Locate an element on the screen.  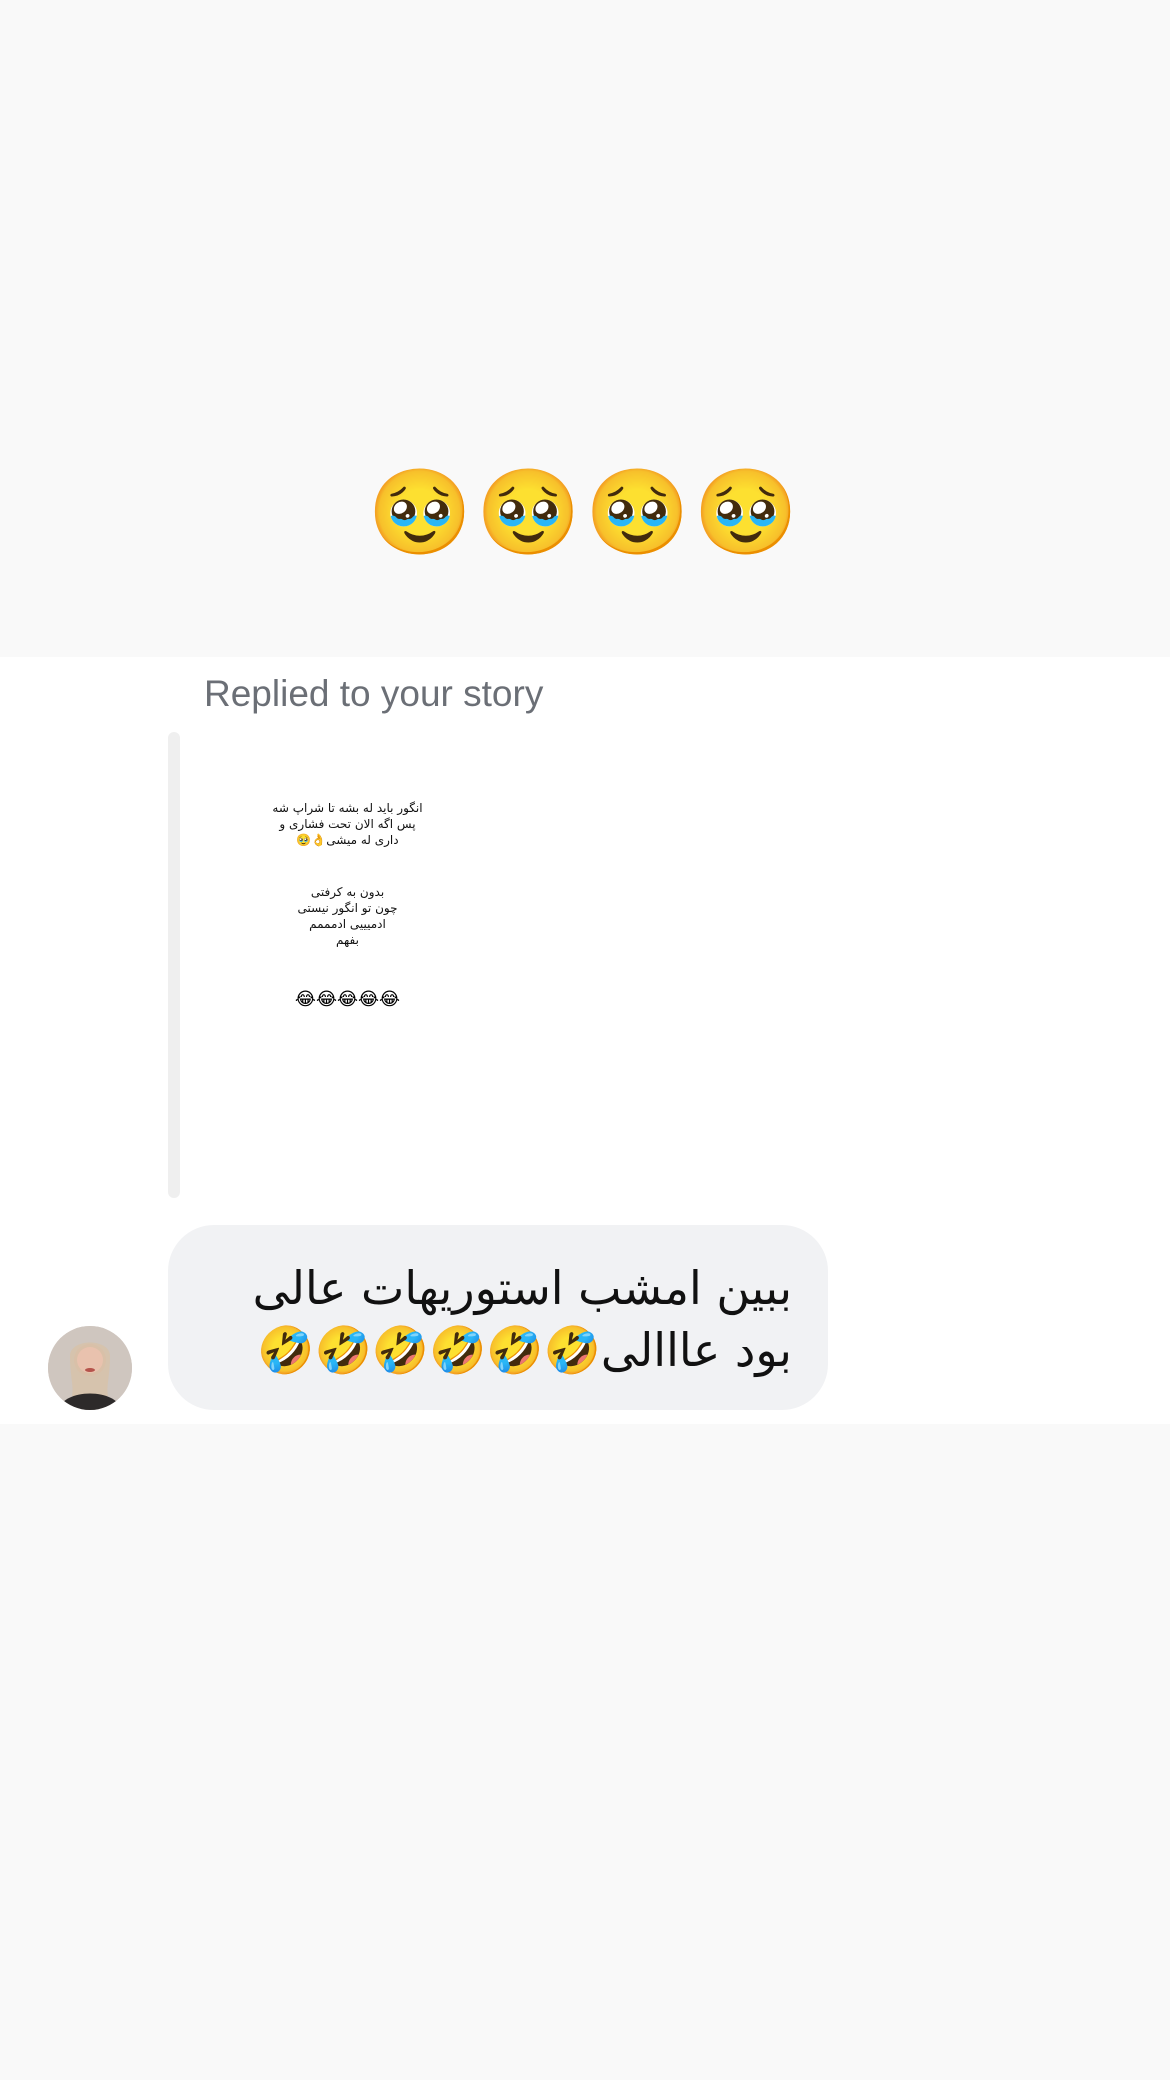
avatar-photo-icon is located at coordinates (90, 1368).